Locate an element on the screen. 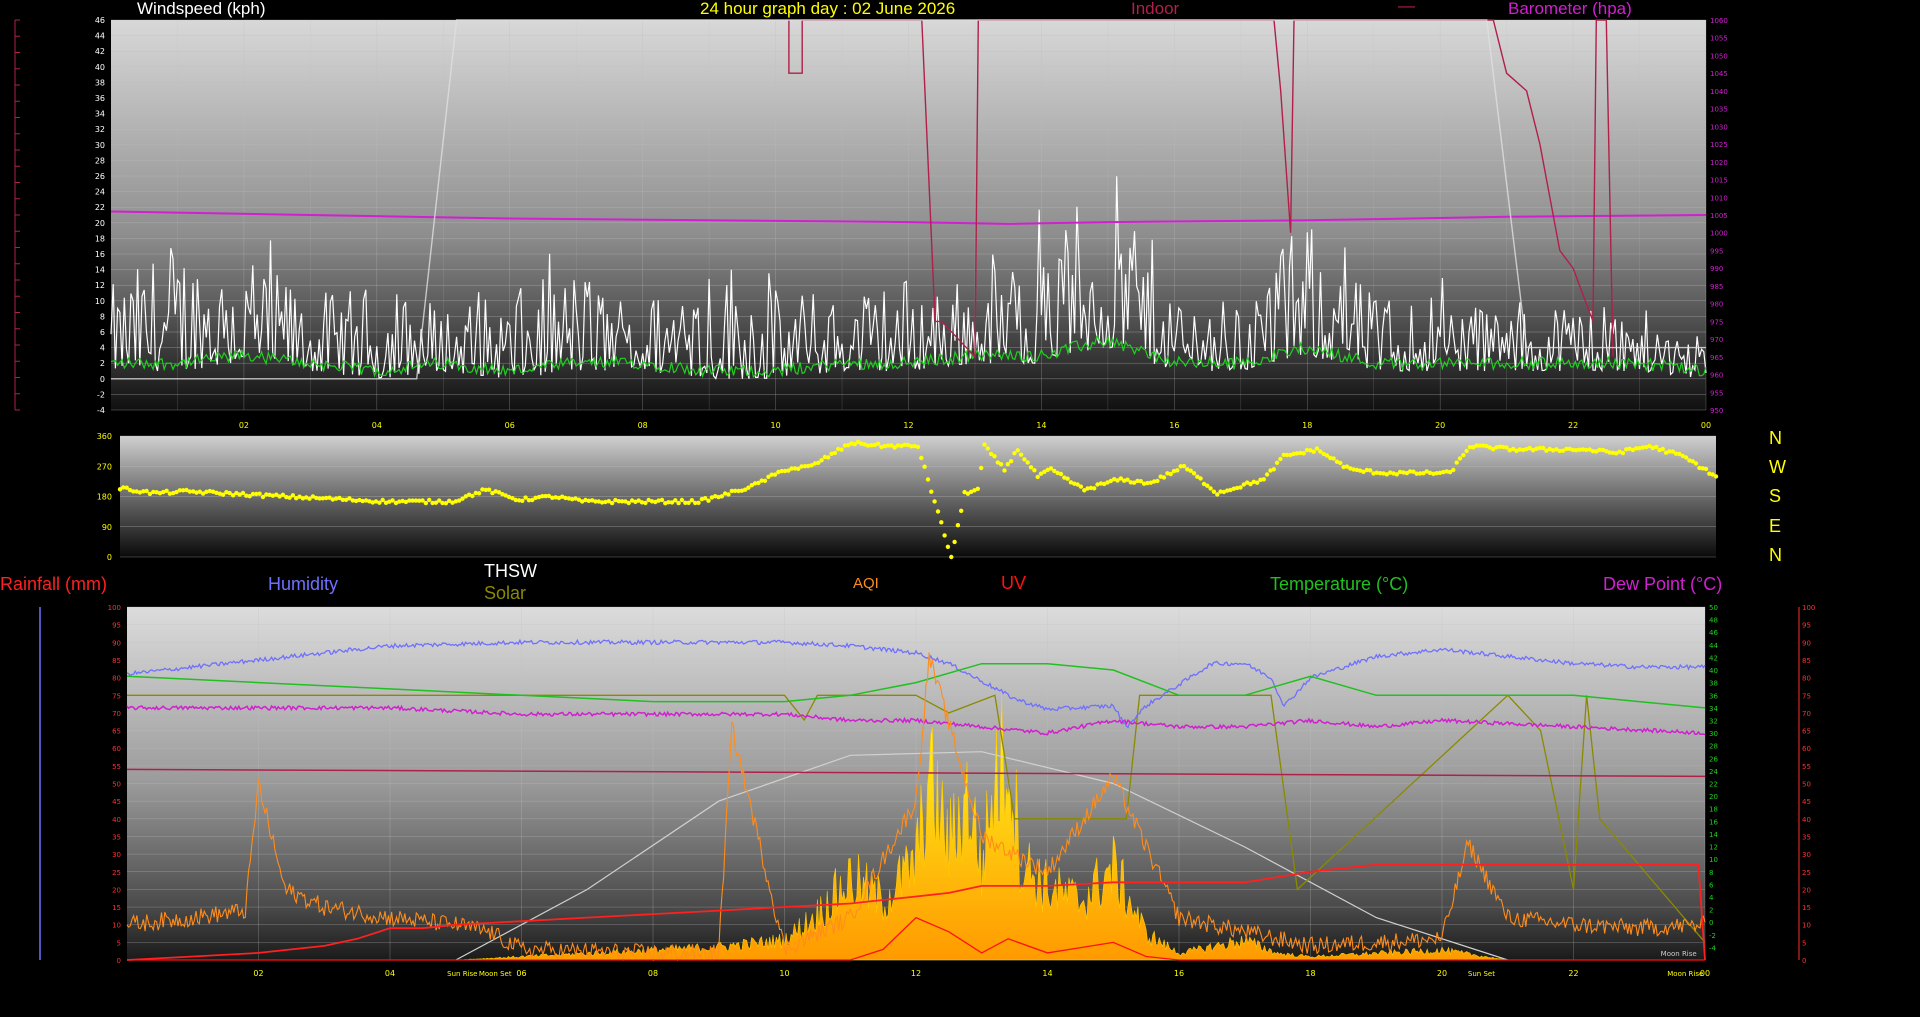  wind-left-tick-label: 0 is located at coordinates (102, 379).